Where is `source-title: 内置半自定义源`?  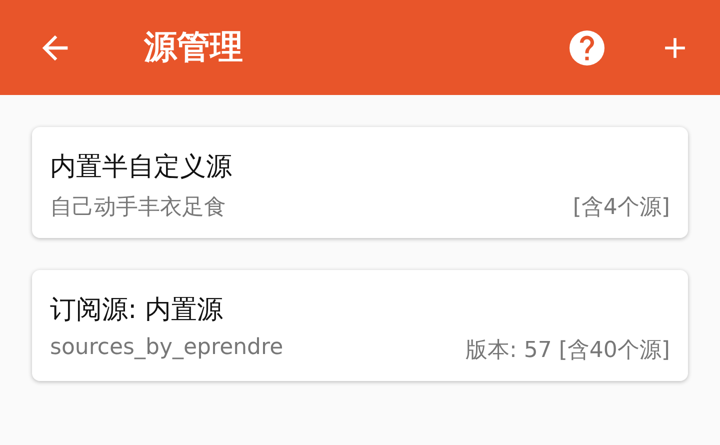 source-title: 内置半自定义源 is located at coordinates (141, 167).